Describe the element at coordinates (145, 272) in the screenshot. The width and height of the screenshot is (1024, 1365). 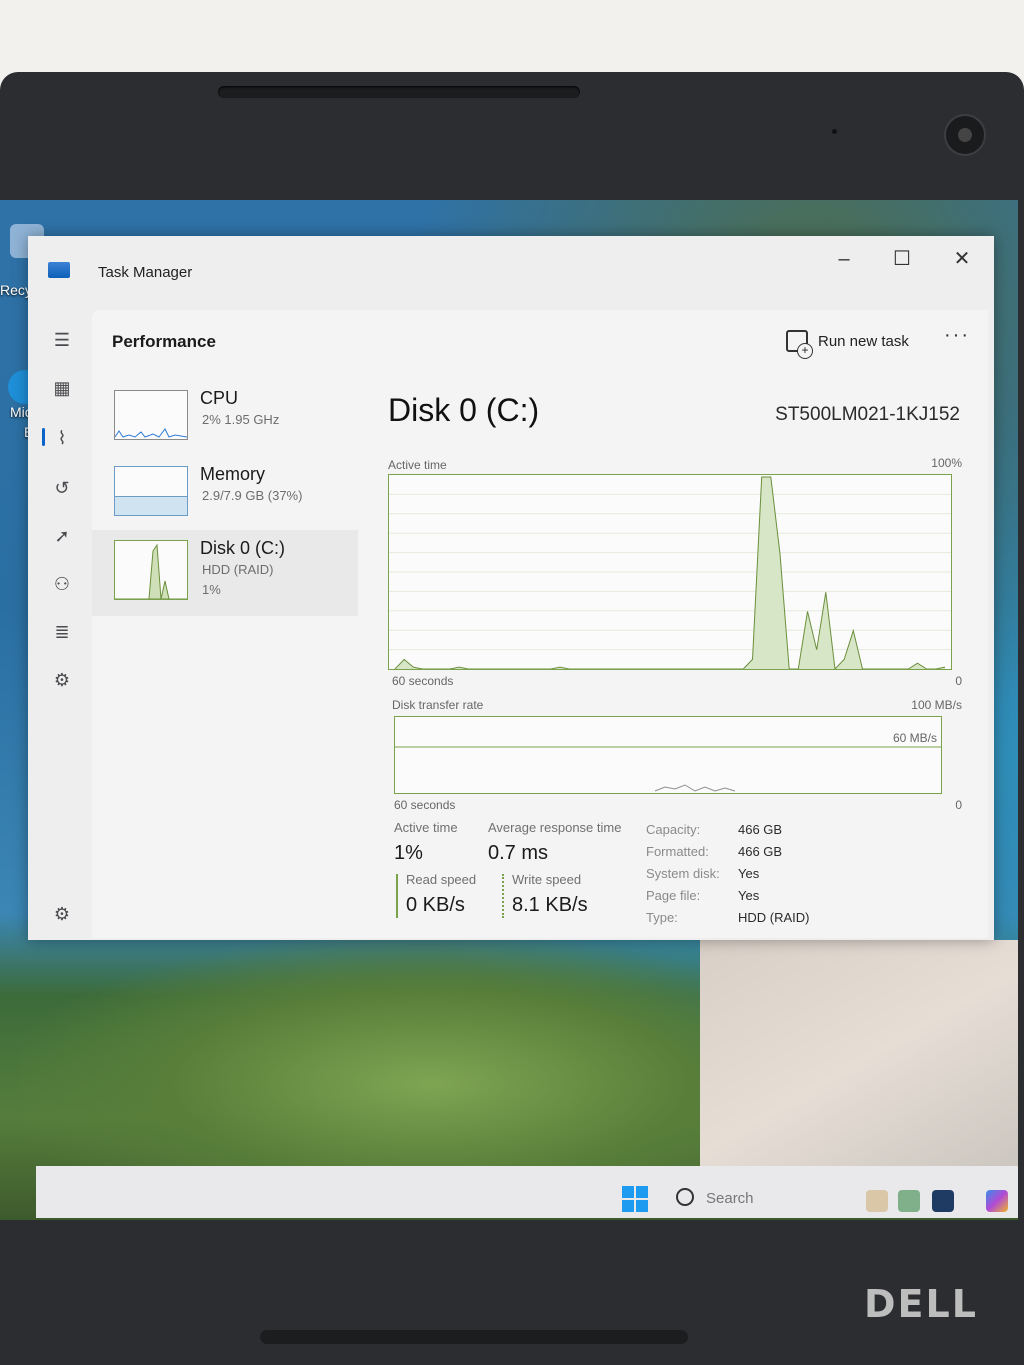
I see `window-title: Task Manager` at that location.